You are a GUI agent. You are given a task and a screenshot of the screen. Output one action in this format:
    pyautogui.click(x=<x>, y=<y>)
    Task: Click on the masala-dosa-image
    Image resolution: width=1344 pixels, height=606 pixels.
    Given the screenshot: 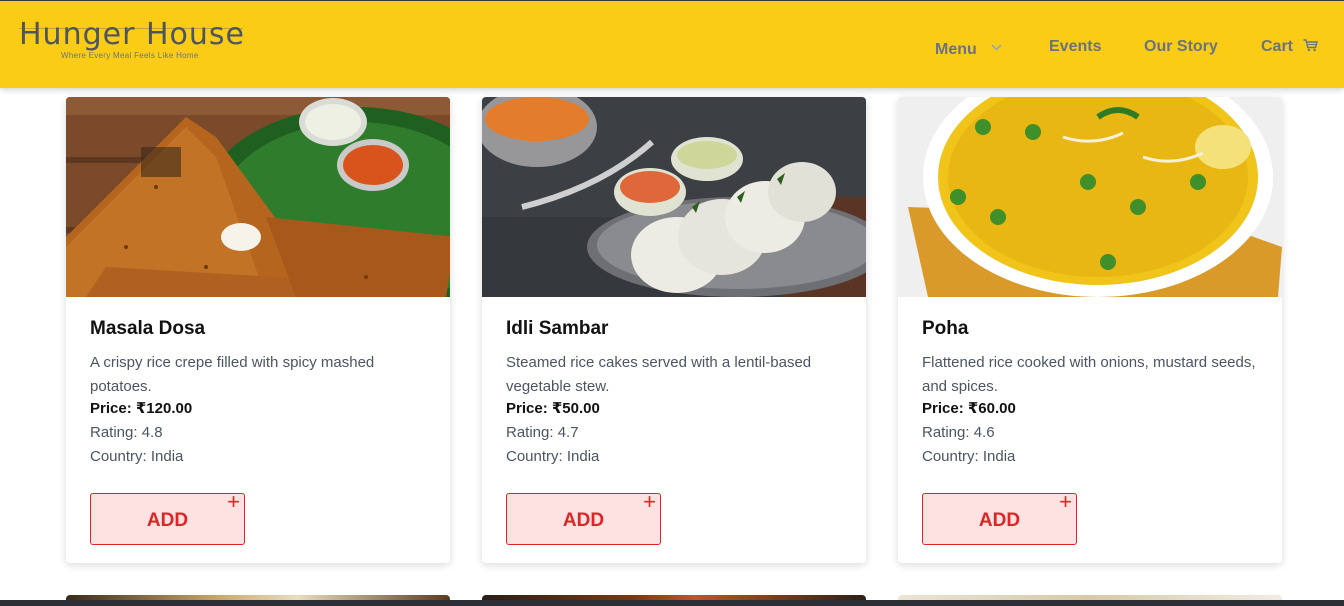 What is the action you would take?
    pyautogui.click(x=258, y=197)
    